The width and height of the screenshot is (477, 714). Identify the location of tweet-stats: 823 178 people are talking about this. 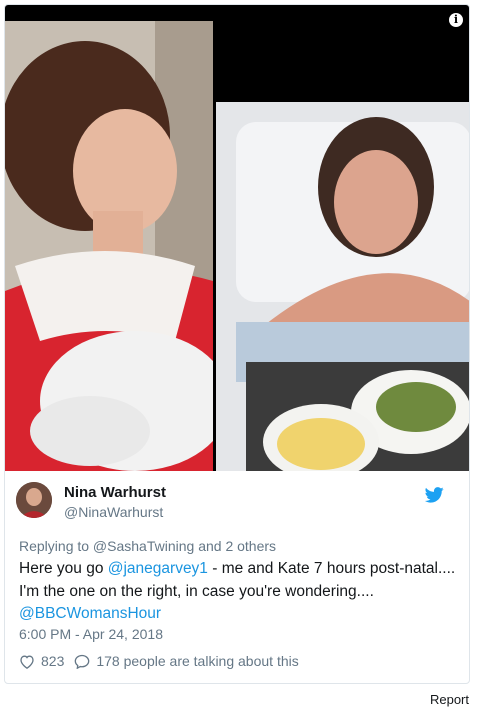
(159, 661).